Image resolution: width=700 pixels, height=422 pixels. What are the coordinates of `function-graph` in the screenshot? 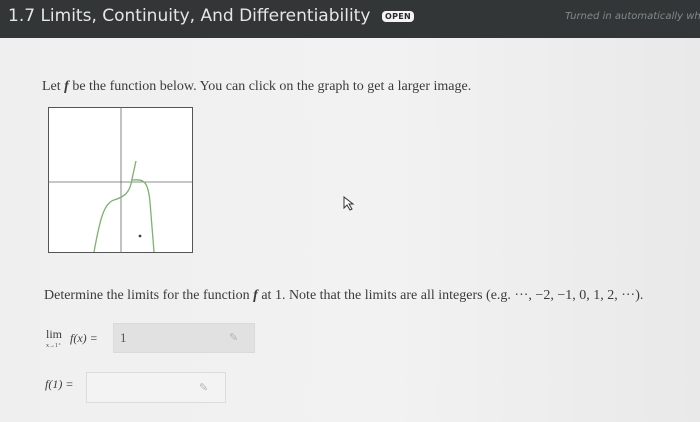 It's located at (120, 180).